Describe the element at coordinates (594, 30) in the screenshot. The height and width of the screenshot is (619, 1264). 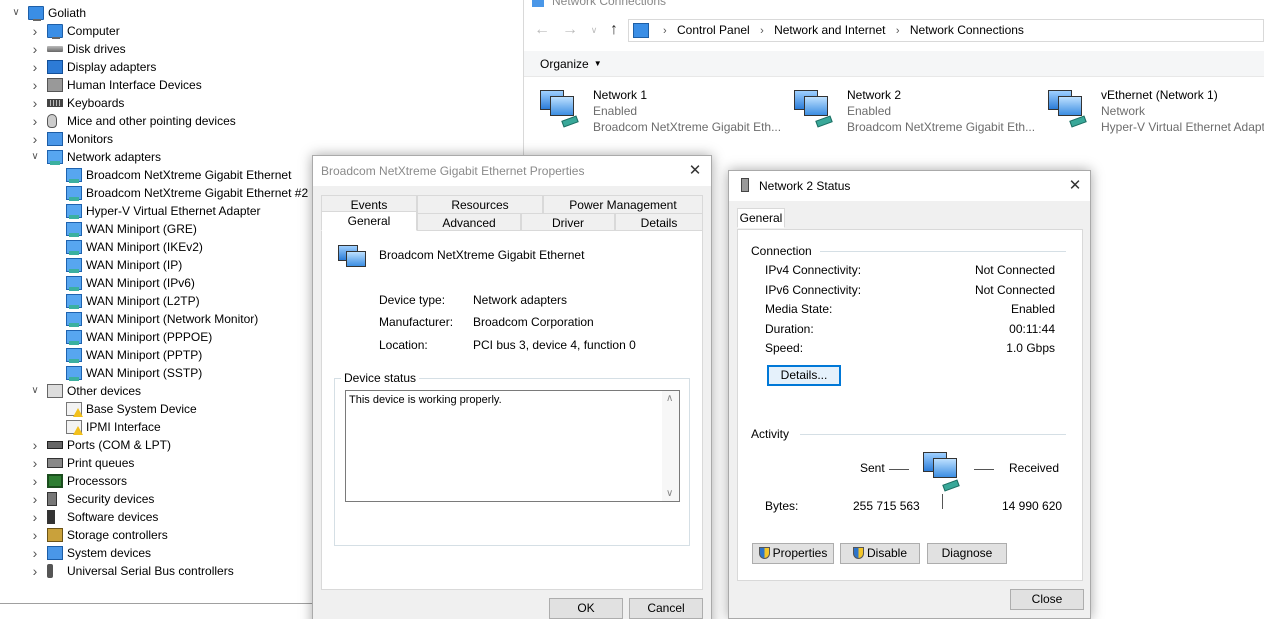
I see `recent-chevron-icon: ∨` at that location.